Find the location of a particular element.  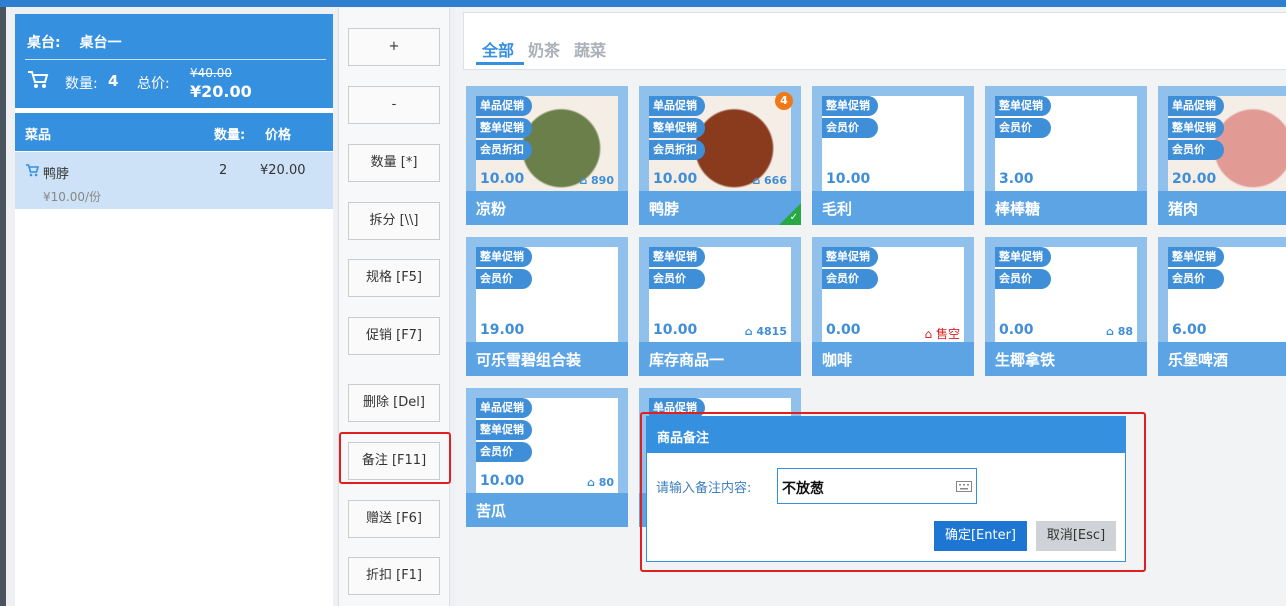

tab-milk-tea: 奶茶 is located at coordinates (544, 49).